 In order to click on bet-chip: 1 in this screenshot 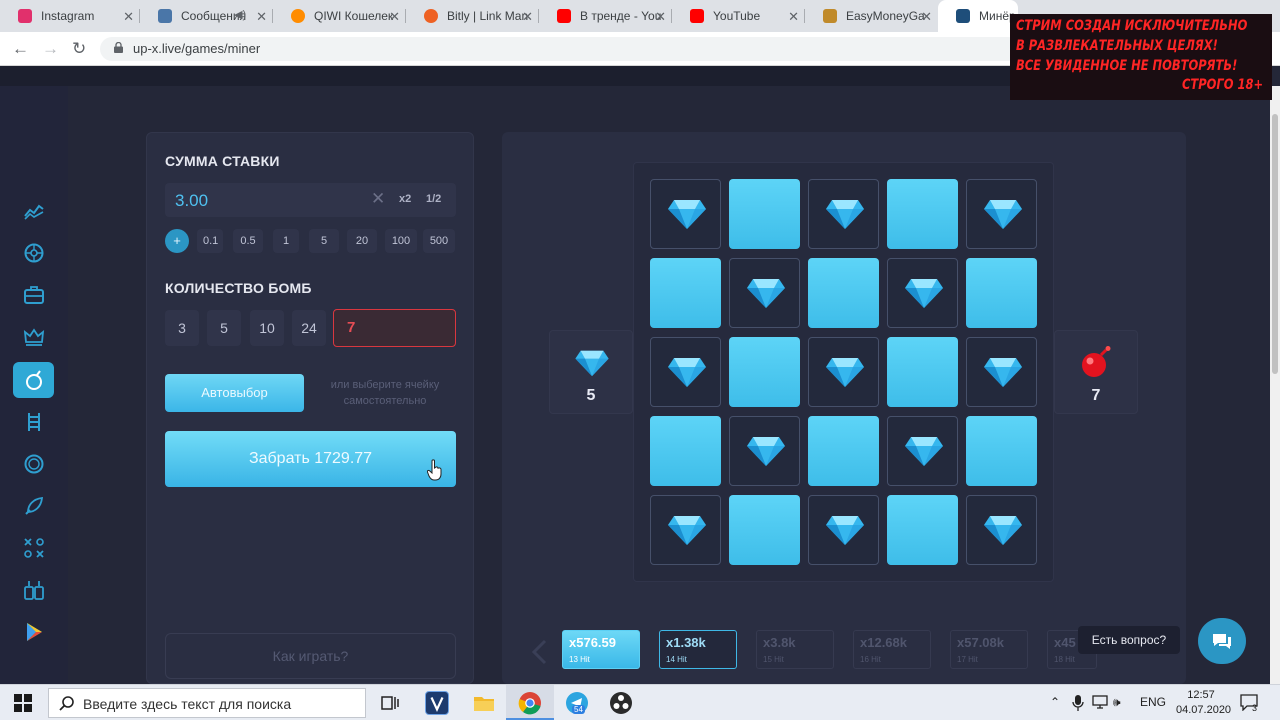, I will do `click(286, 241)`.